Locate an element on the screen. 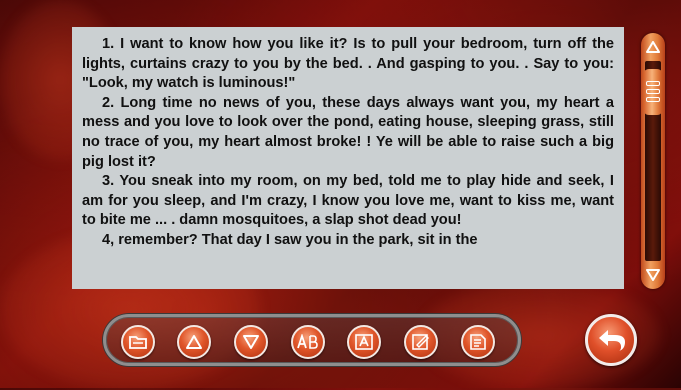 Image resolution: width=681 pixels, height=390 pixels. folder-icon is located at coordinates (138, 342).